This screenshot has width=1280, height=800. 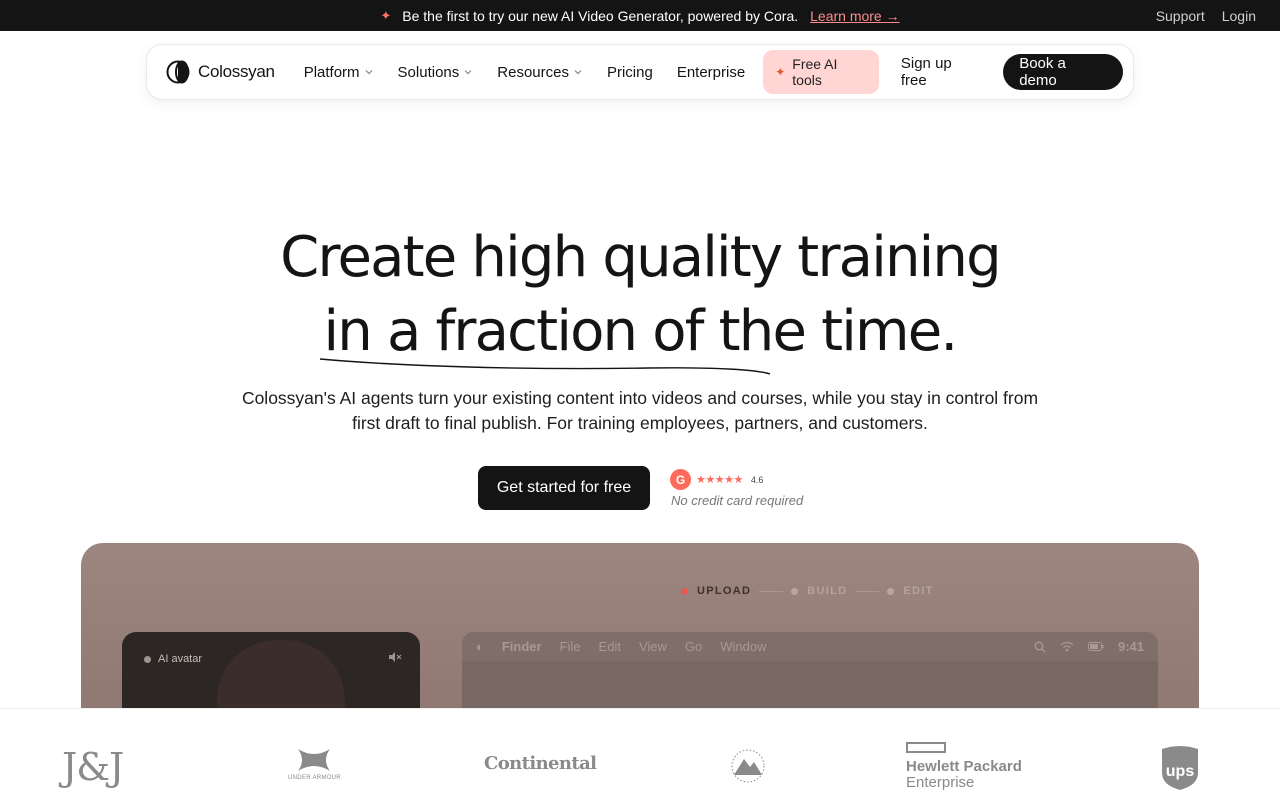 I want to click on menu-finder: Finder, so click(x=522, y=646).